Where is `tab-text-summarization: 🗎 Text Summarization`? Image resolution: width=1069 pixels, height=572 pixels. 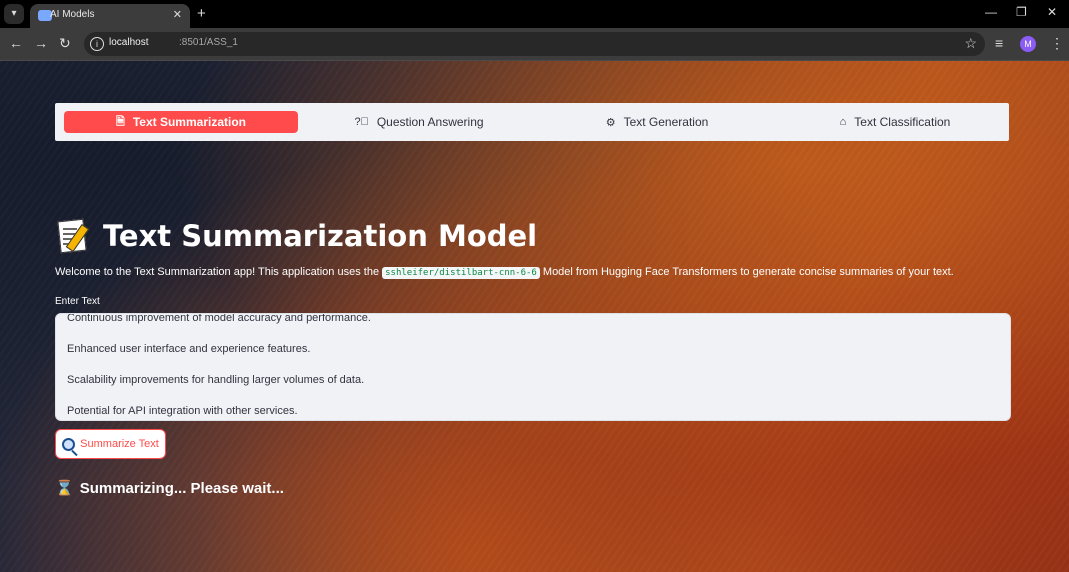 tab-text-summarization: 🗎 Text Summarization is located at coordinates (181, 122).